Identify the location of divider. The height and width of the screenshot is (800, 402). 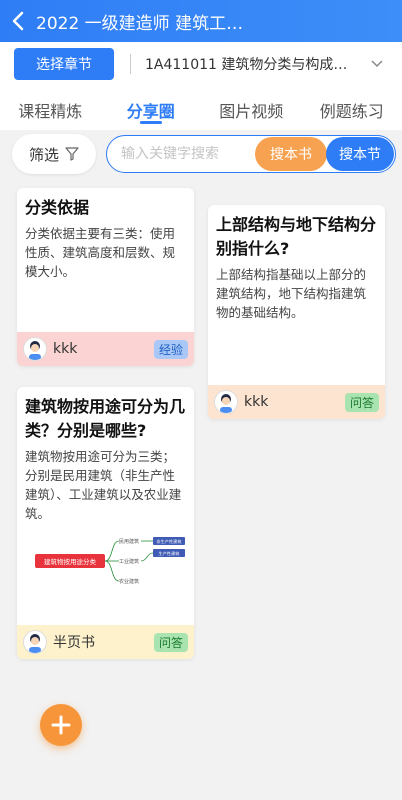
(130, 64).